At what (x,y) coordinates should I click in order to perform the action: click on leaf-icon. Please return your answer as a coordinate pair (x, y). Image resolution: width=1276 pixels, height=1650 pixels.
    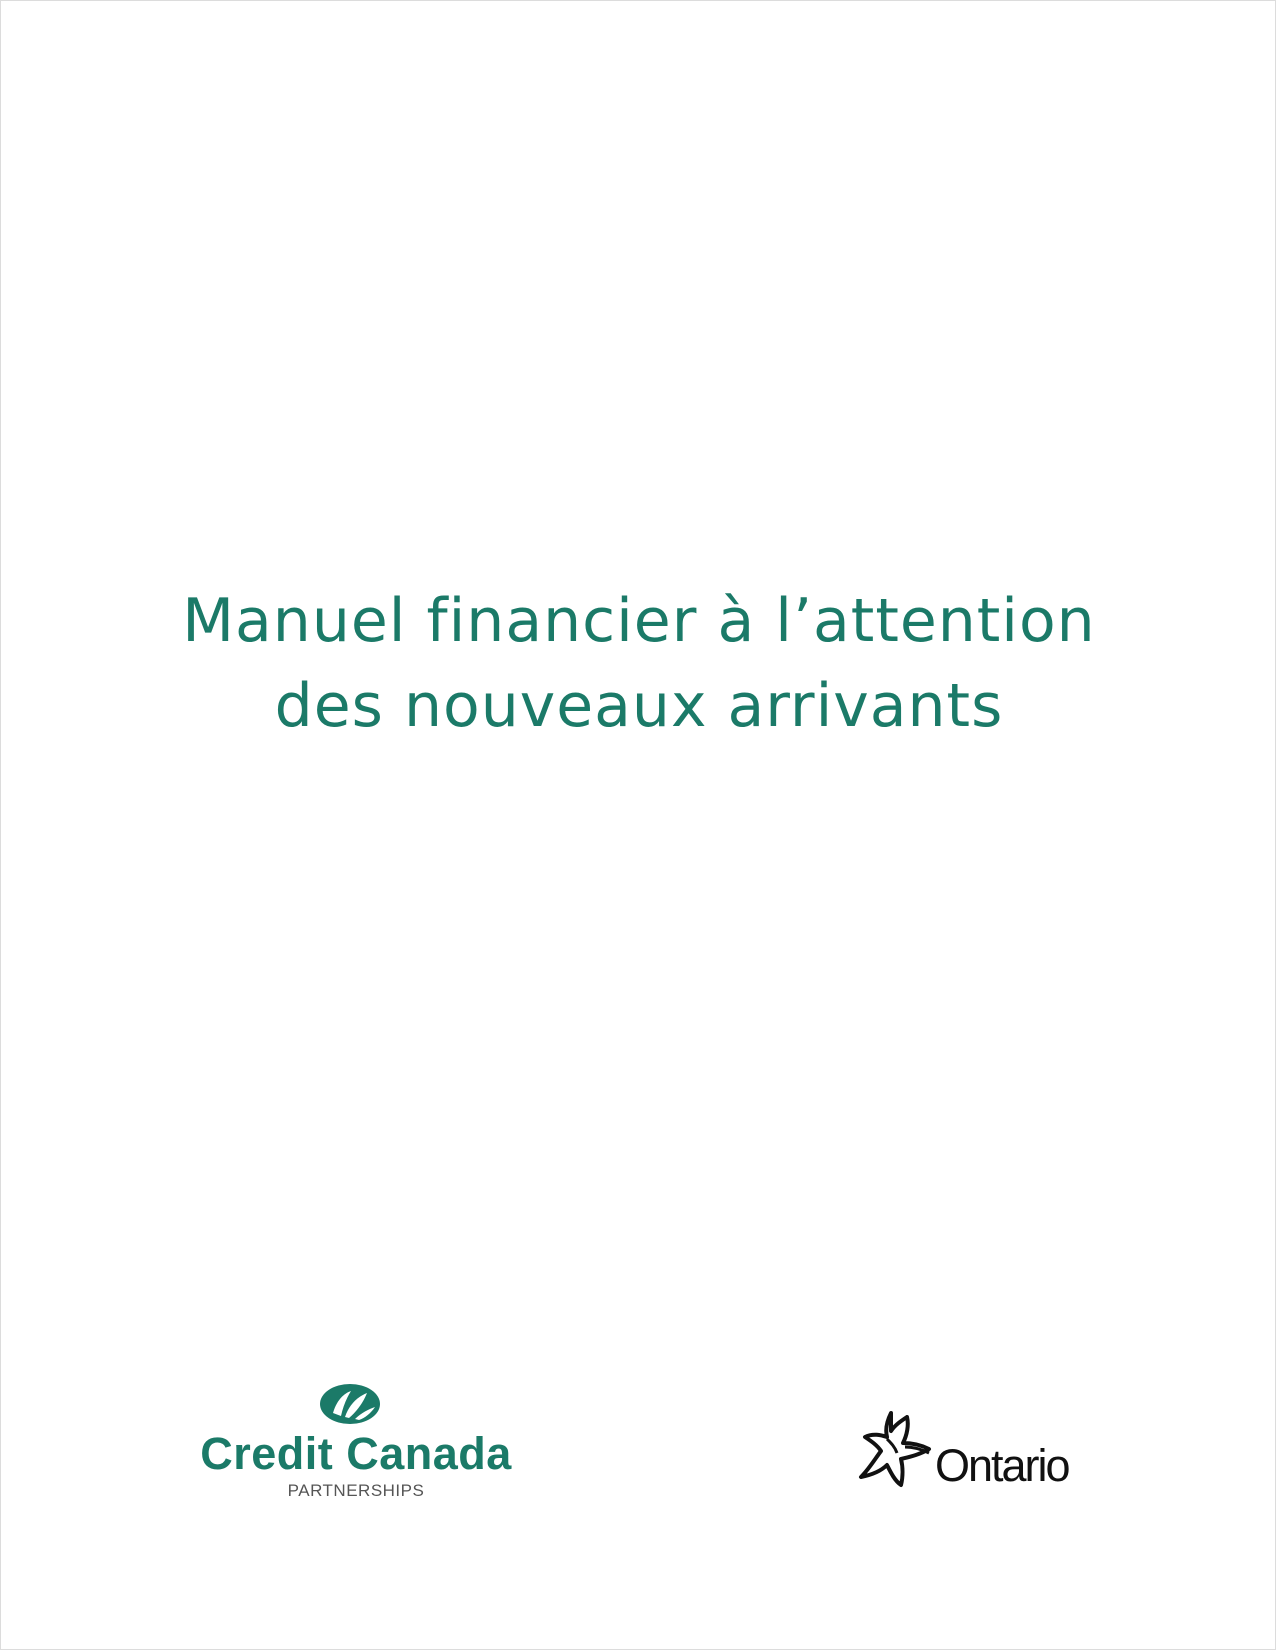
    Looking at the image, I should click on (350, 1404).